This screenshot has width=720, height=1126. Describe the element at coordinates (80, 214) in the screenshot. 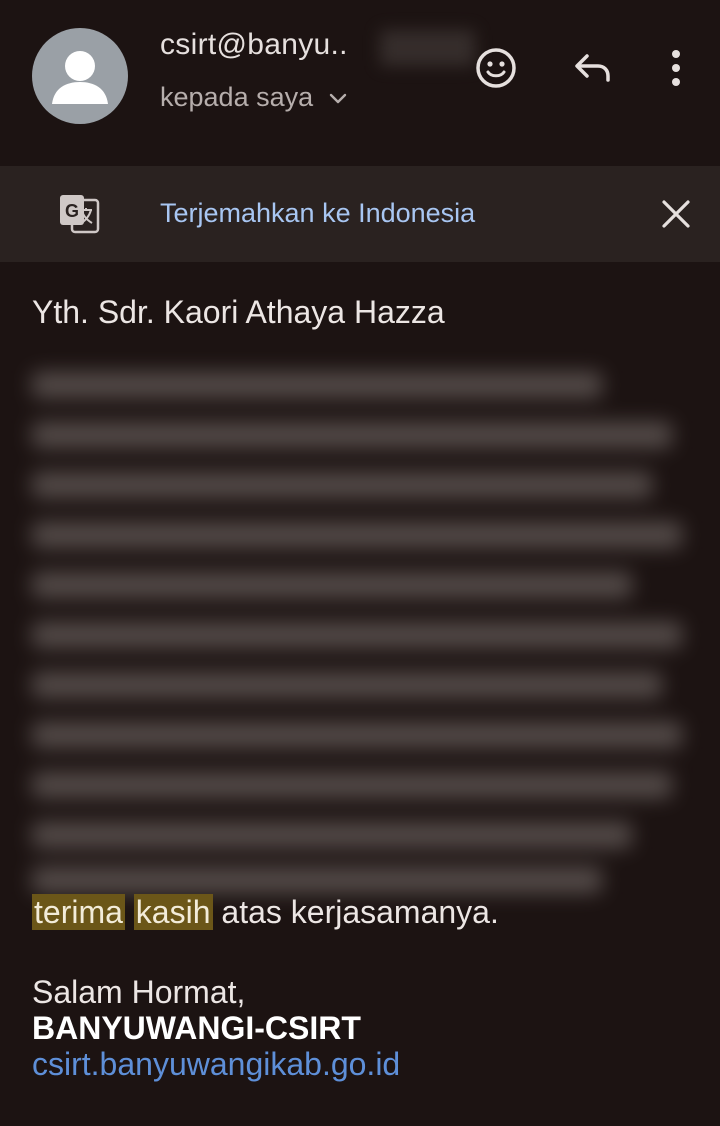

I see `google-translate-icon: G` at that location.